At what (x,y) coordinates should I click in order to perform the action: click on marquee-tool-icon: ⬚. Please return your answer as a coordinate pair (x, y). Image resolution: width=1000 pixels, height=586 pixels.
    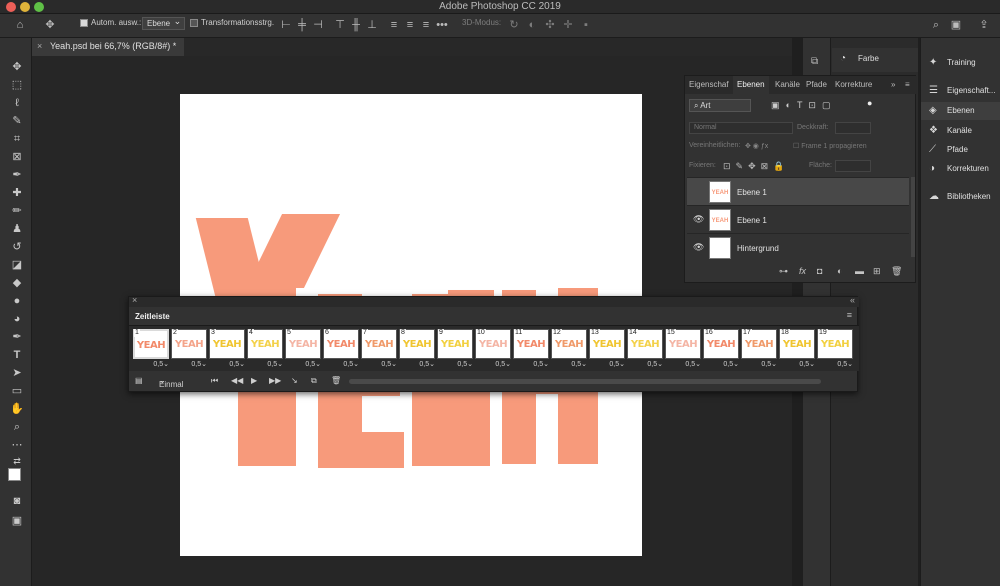
    Looking at the image, I should click on (17, 85).